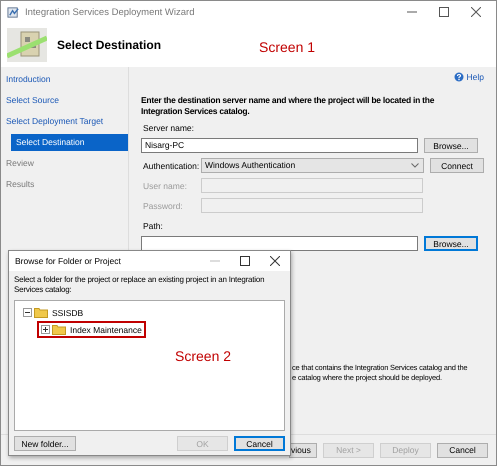  I want to click on dialog-description: Select a folder for the project or replace an existing project in an Integration Services catalog:, so click(140, 285).